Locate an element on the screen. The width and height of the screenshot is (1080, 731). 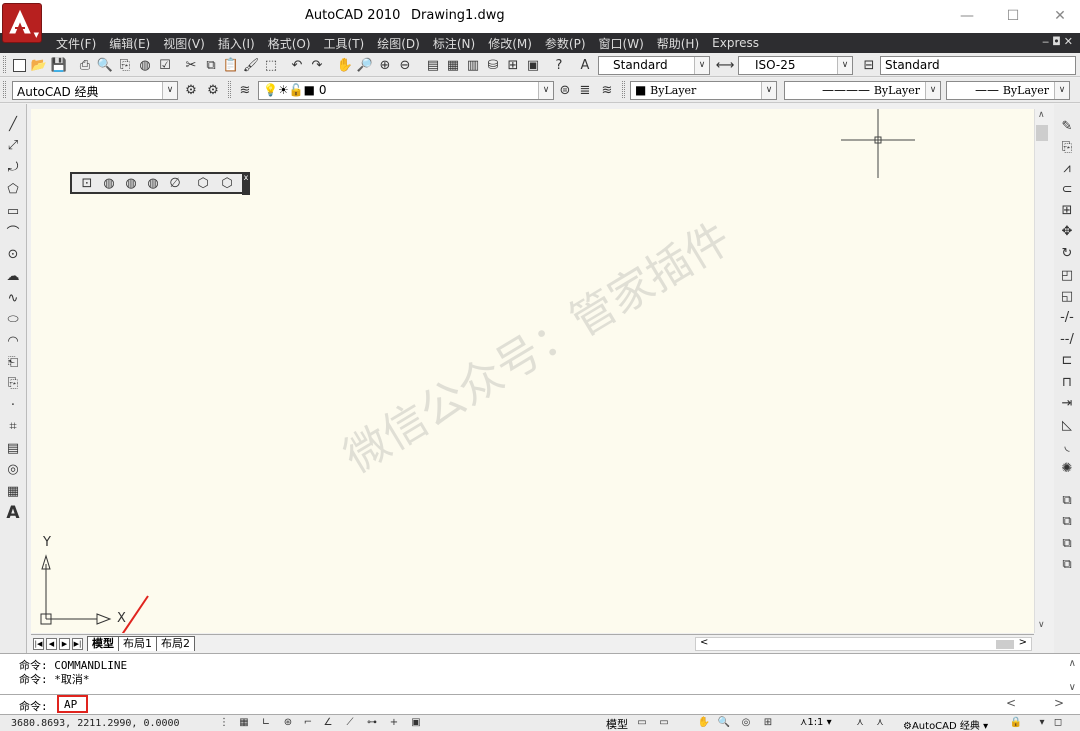
3d-pan-icon: ⊡ is located at coordinates (87, 183).